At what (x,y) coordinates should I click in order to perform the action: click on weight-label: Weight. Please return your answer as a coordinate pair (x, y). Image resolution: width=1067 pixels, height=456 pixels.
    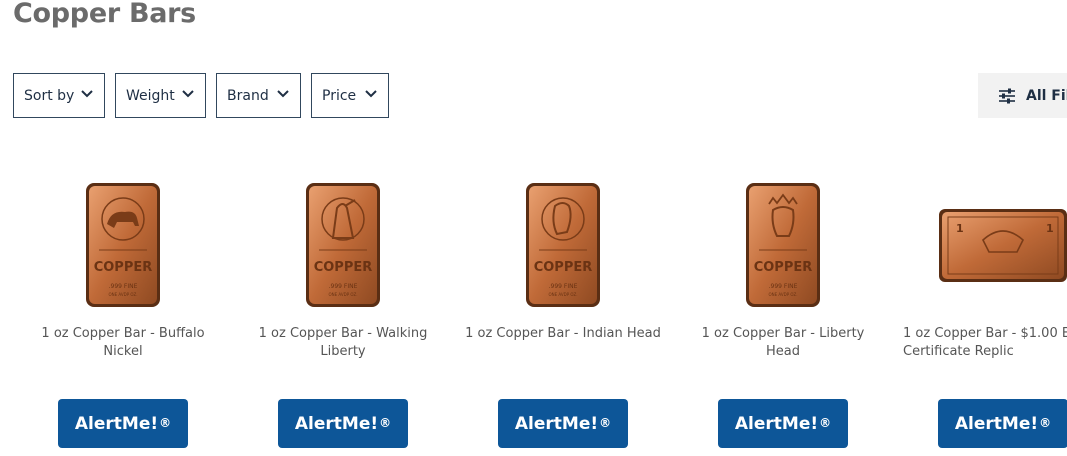
    Looking at the image, I should click on (150, 95).